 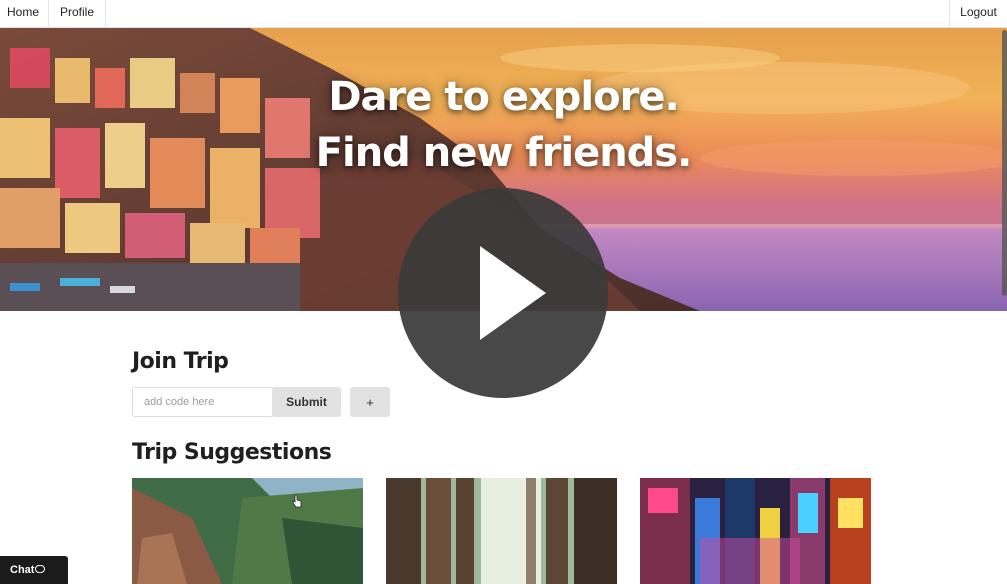 What do you see at coordinates (978, 14) in the screenshot?
I see `nav-logout-link: Logout` at bounding box center [978, 14].